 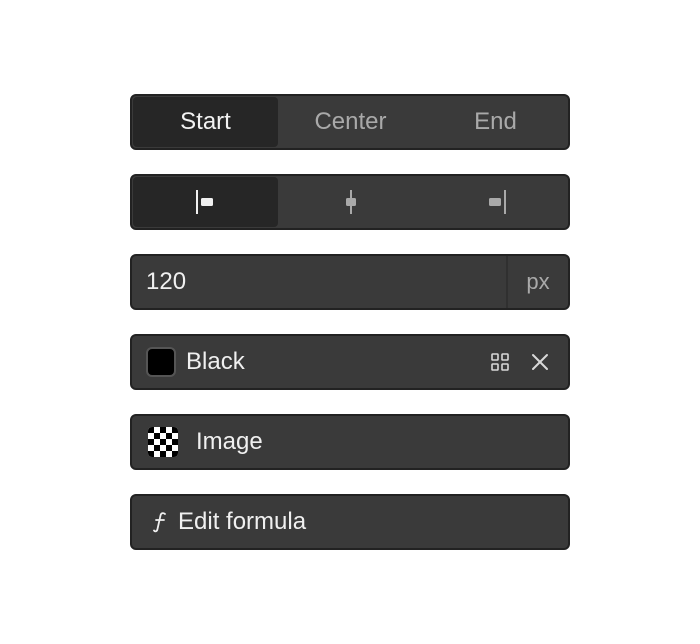 I want to click on style-library-button, so click(x=500, y=362).